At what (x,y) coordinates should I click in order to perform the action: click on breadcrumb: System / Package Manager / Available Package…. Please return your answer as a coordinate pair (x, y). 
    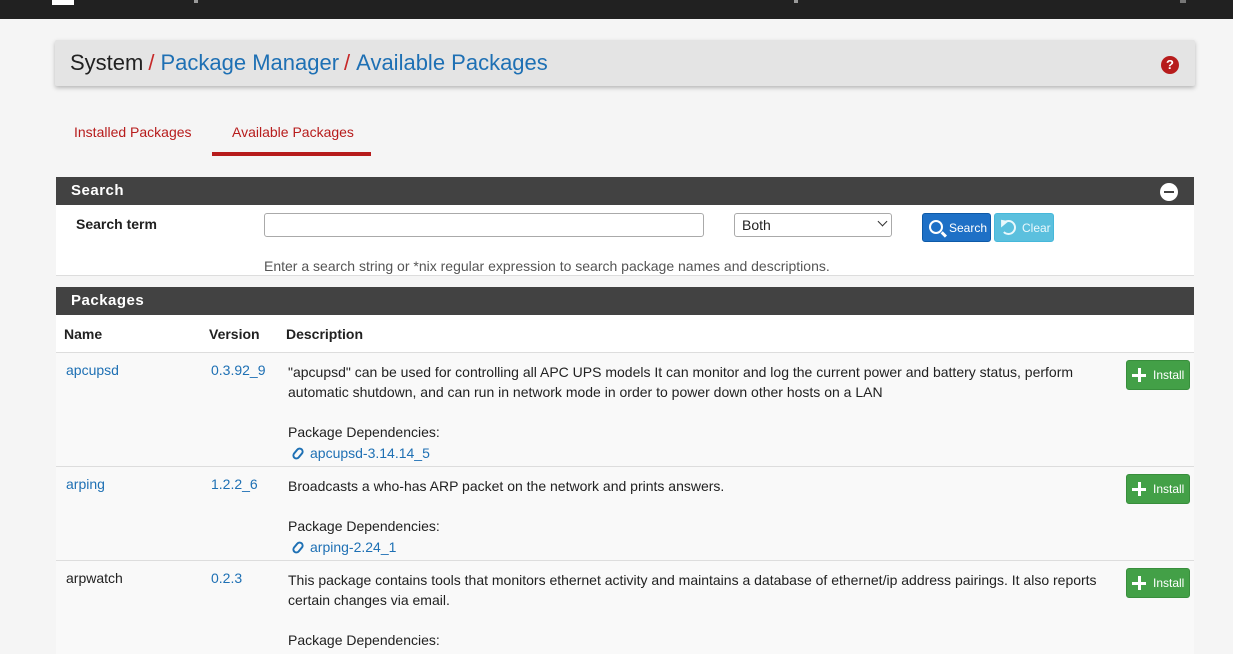
    Looking at the image, I should click on (625, 63).